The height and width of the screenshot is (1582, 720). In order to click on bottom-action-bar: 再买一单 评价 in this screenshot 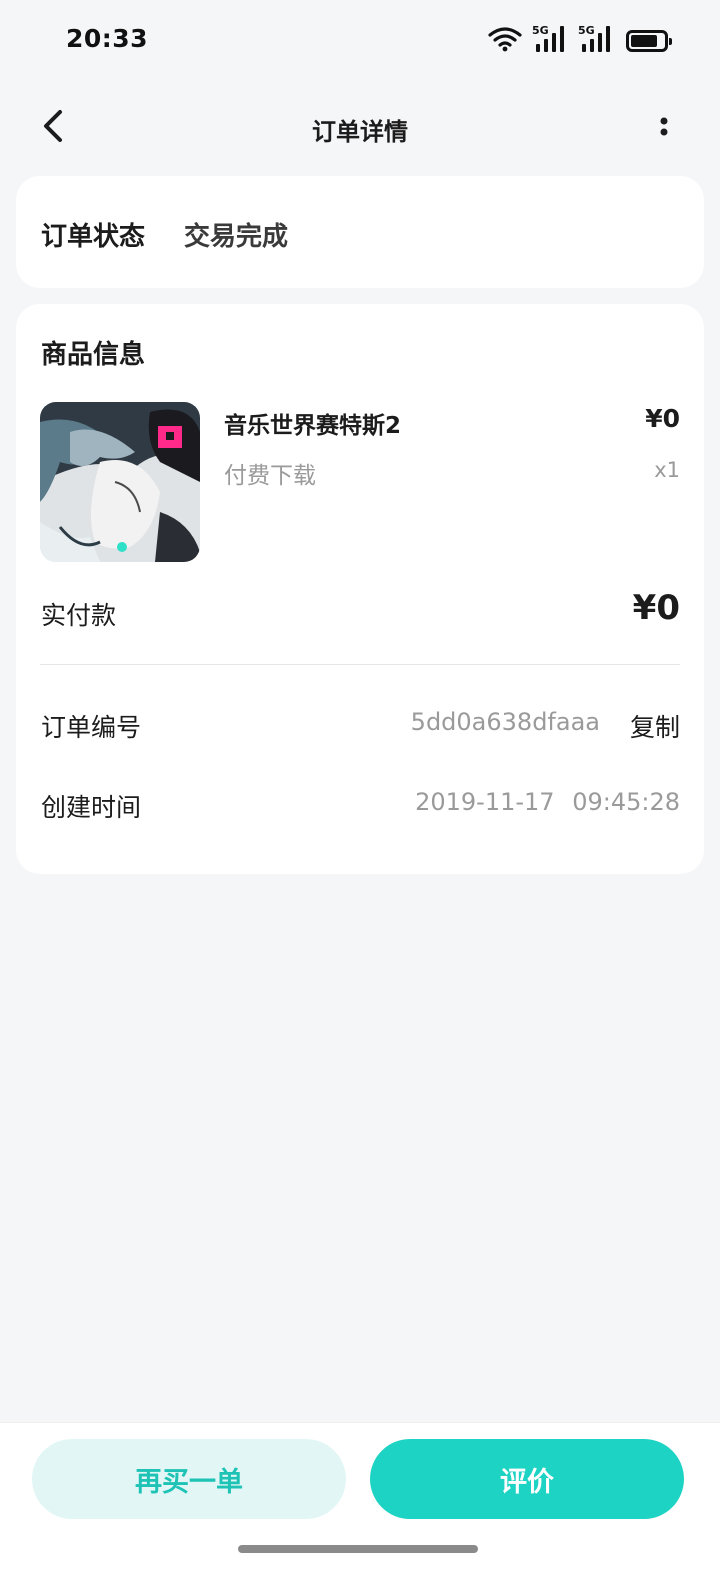, I will do `click(360, 1502)`.